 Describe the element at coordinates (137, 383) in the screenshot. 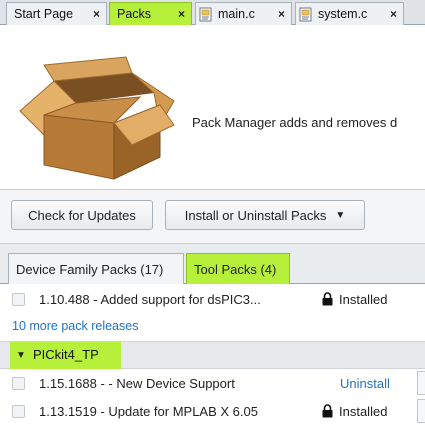

I see `pack-release-text: 1.15.1688 - - New Device Support` at that location.